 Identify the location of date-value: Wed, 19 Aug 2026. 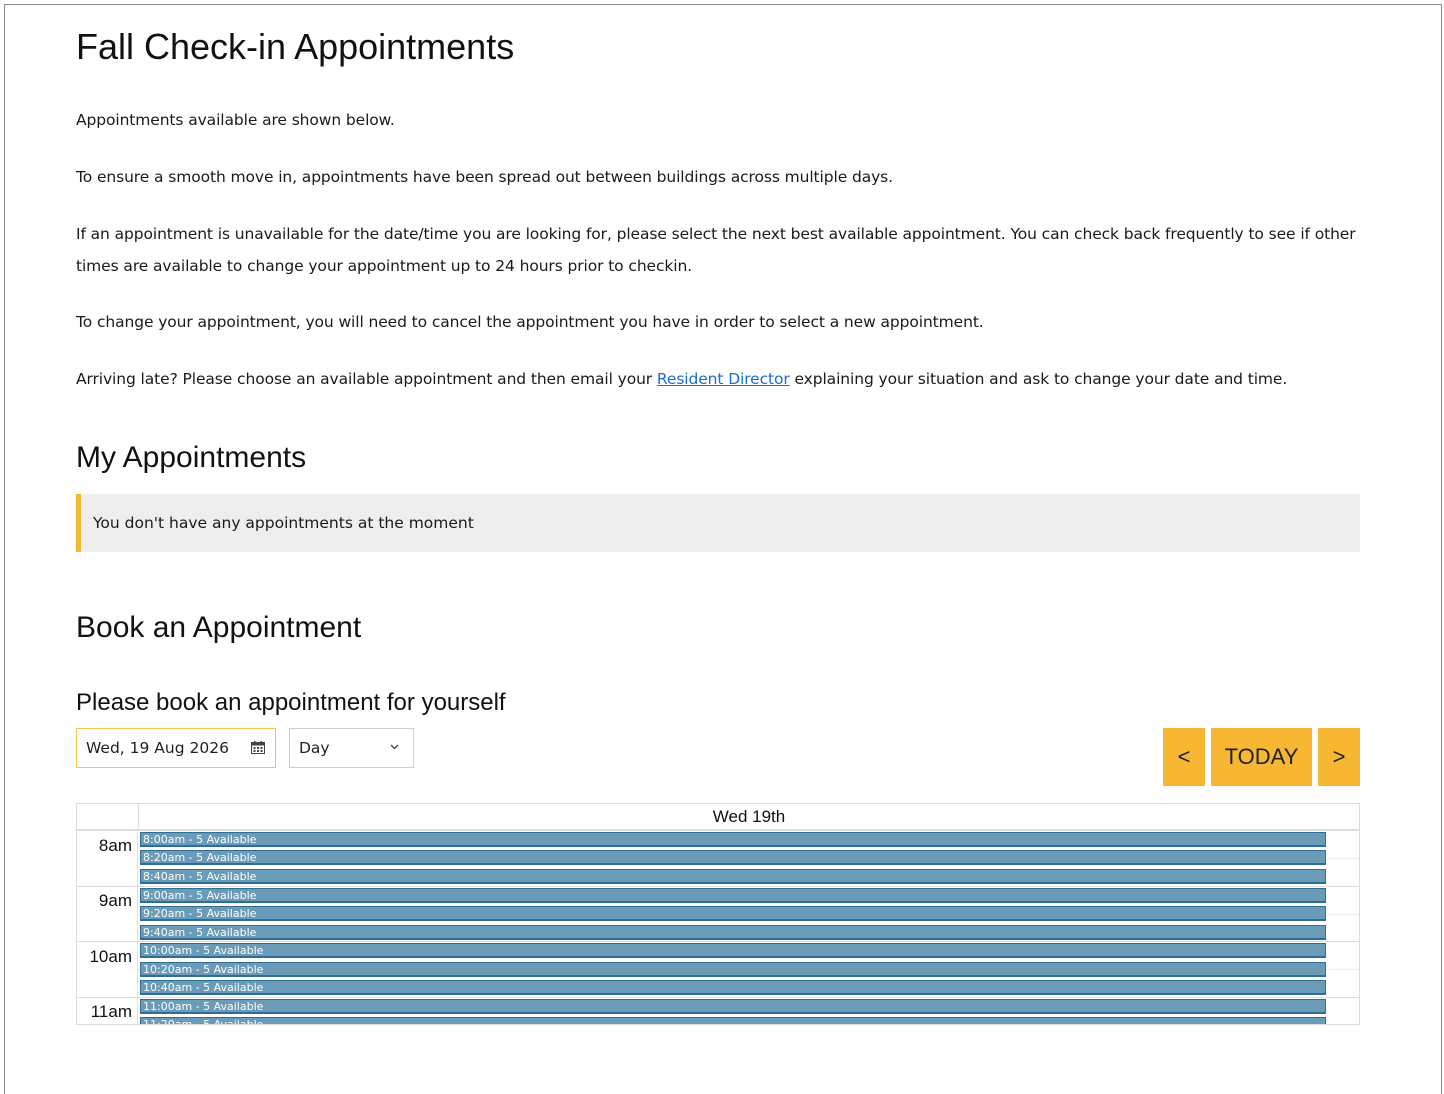
(157, 748).